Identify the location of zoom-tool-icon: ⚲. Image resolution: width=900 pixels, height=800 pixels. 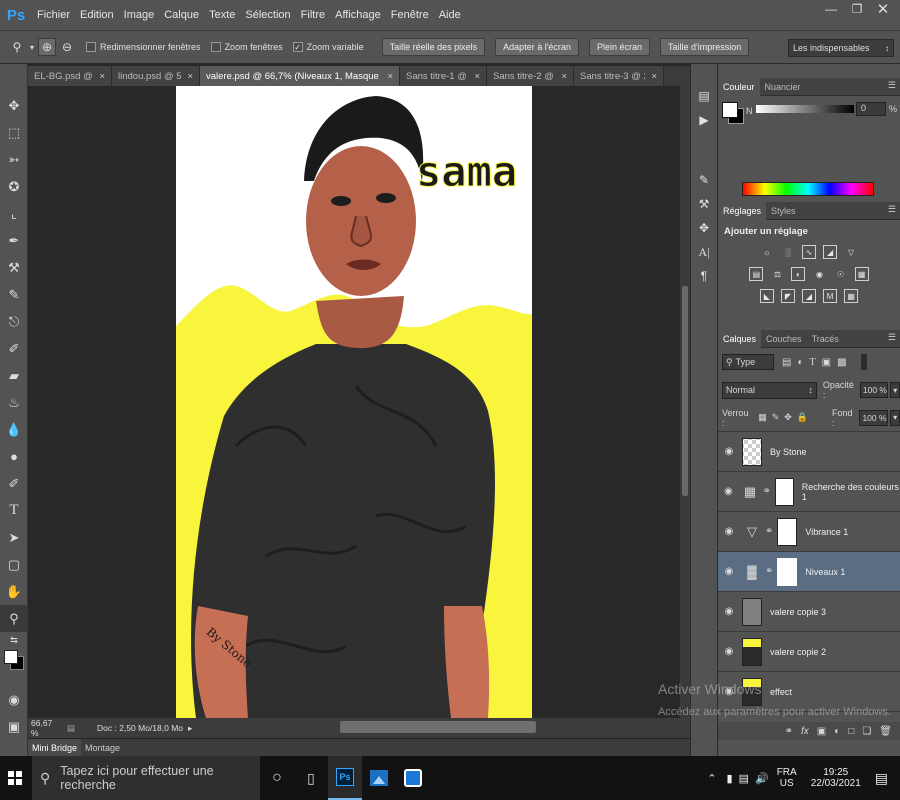
(14, 618).